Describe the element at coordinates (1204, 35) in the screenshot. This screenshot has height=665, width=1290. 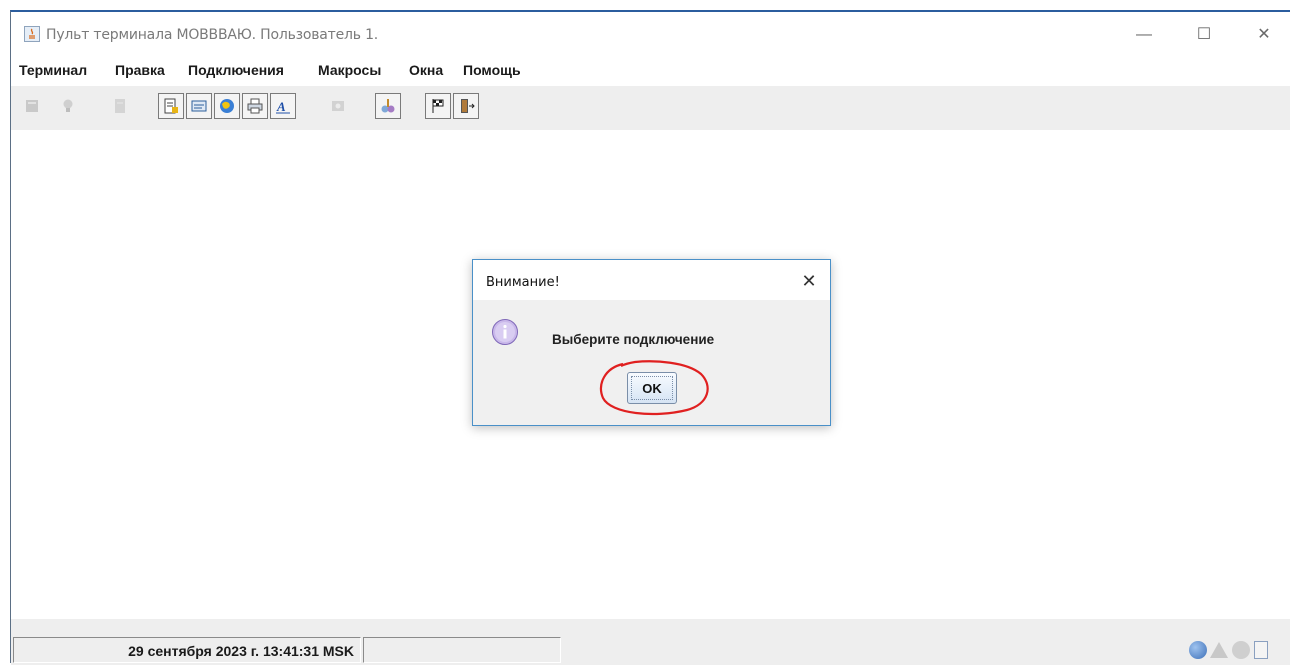
I see `maximize-button: ☐` at that location.